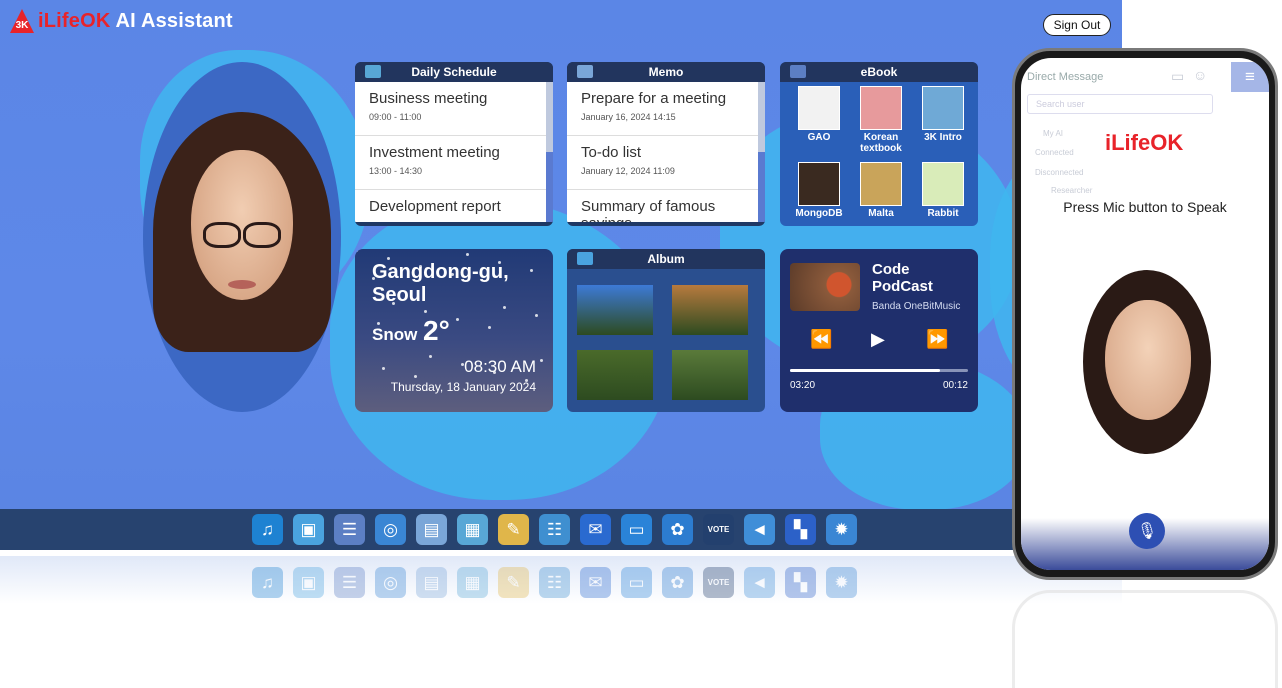 This screenshot has width=1282, height=688. I want to click on album-art, so click(825, 287).